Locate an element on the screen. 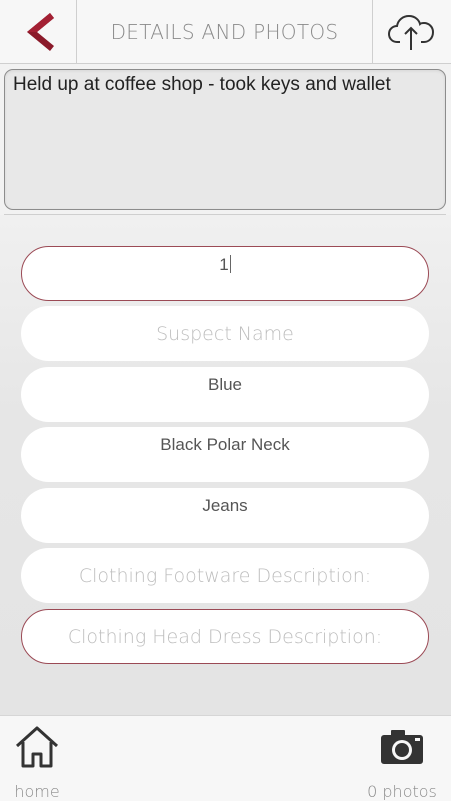  upload-button is located at coordinates (411, 31).